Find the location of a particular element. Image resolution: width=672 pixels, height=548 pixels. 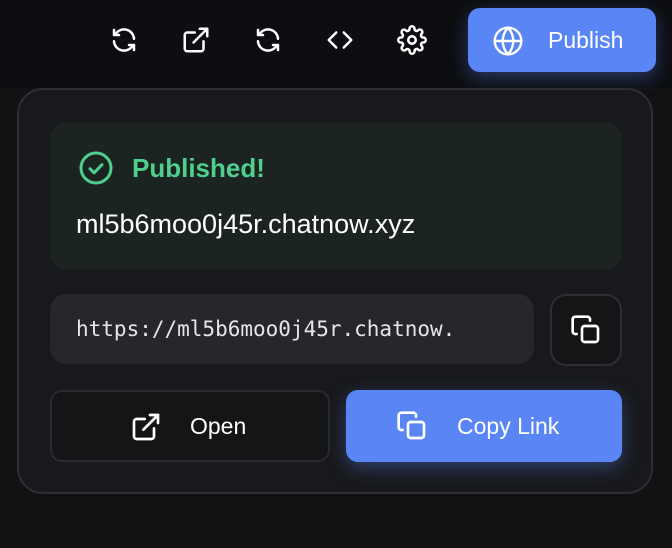

refresh-button is located at coordinates (124, 40).